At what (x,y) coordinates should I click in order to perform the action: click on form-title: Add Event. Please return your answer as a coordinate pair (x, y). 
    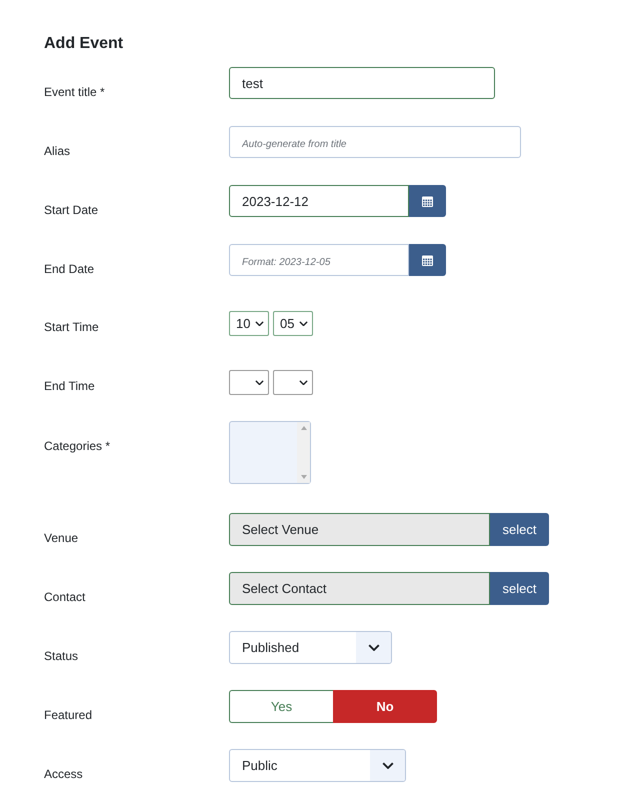
    Looking at the image, I should click on (84, 44).